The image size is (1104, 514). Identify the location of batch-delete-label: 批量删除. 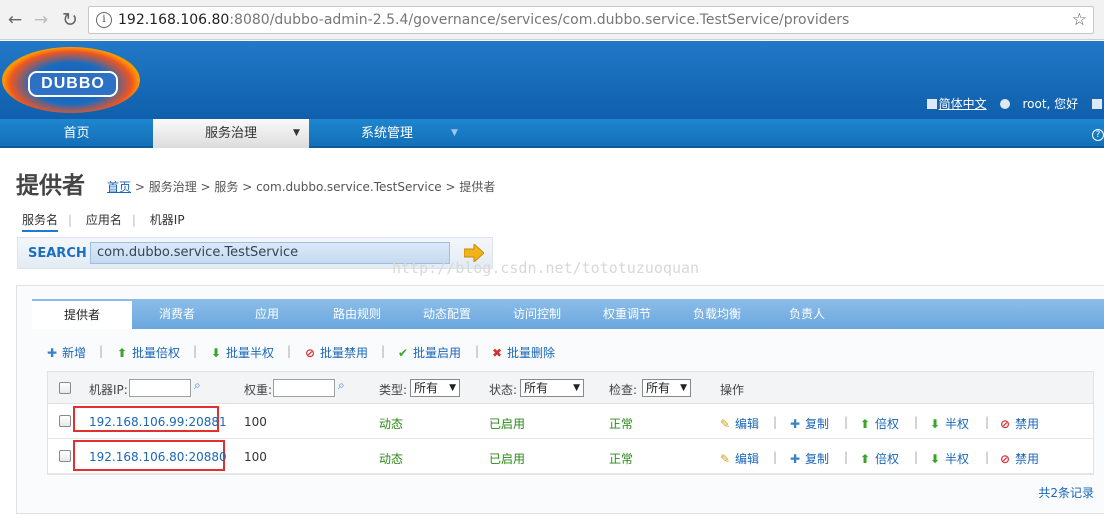
(531, 353).